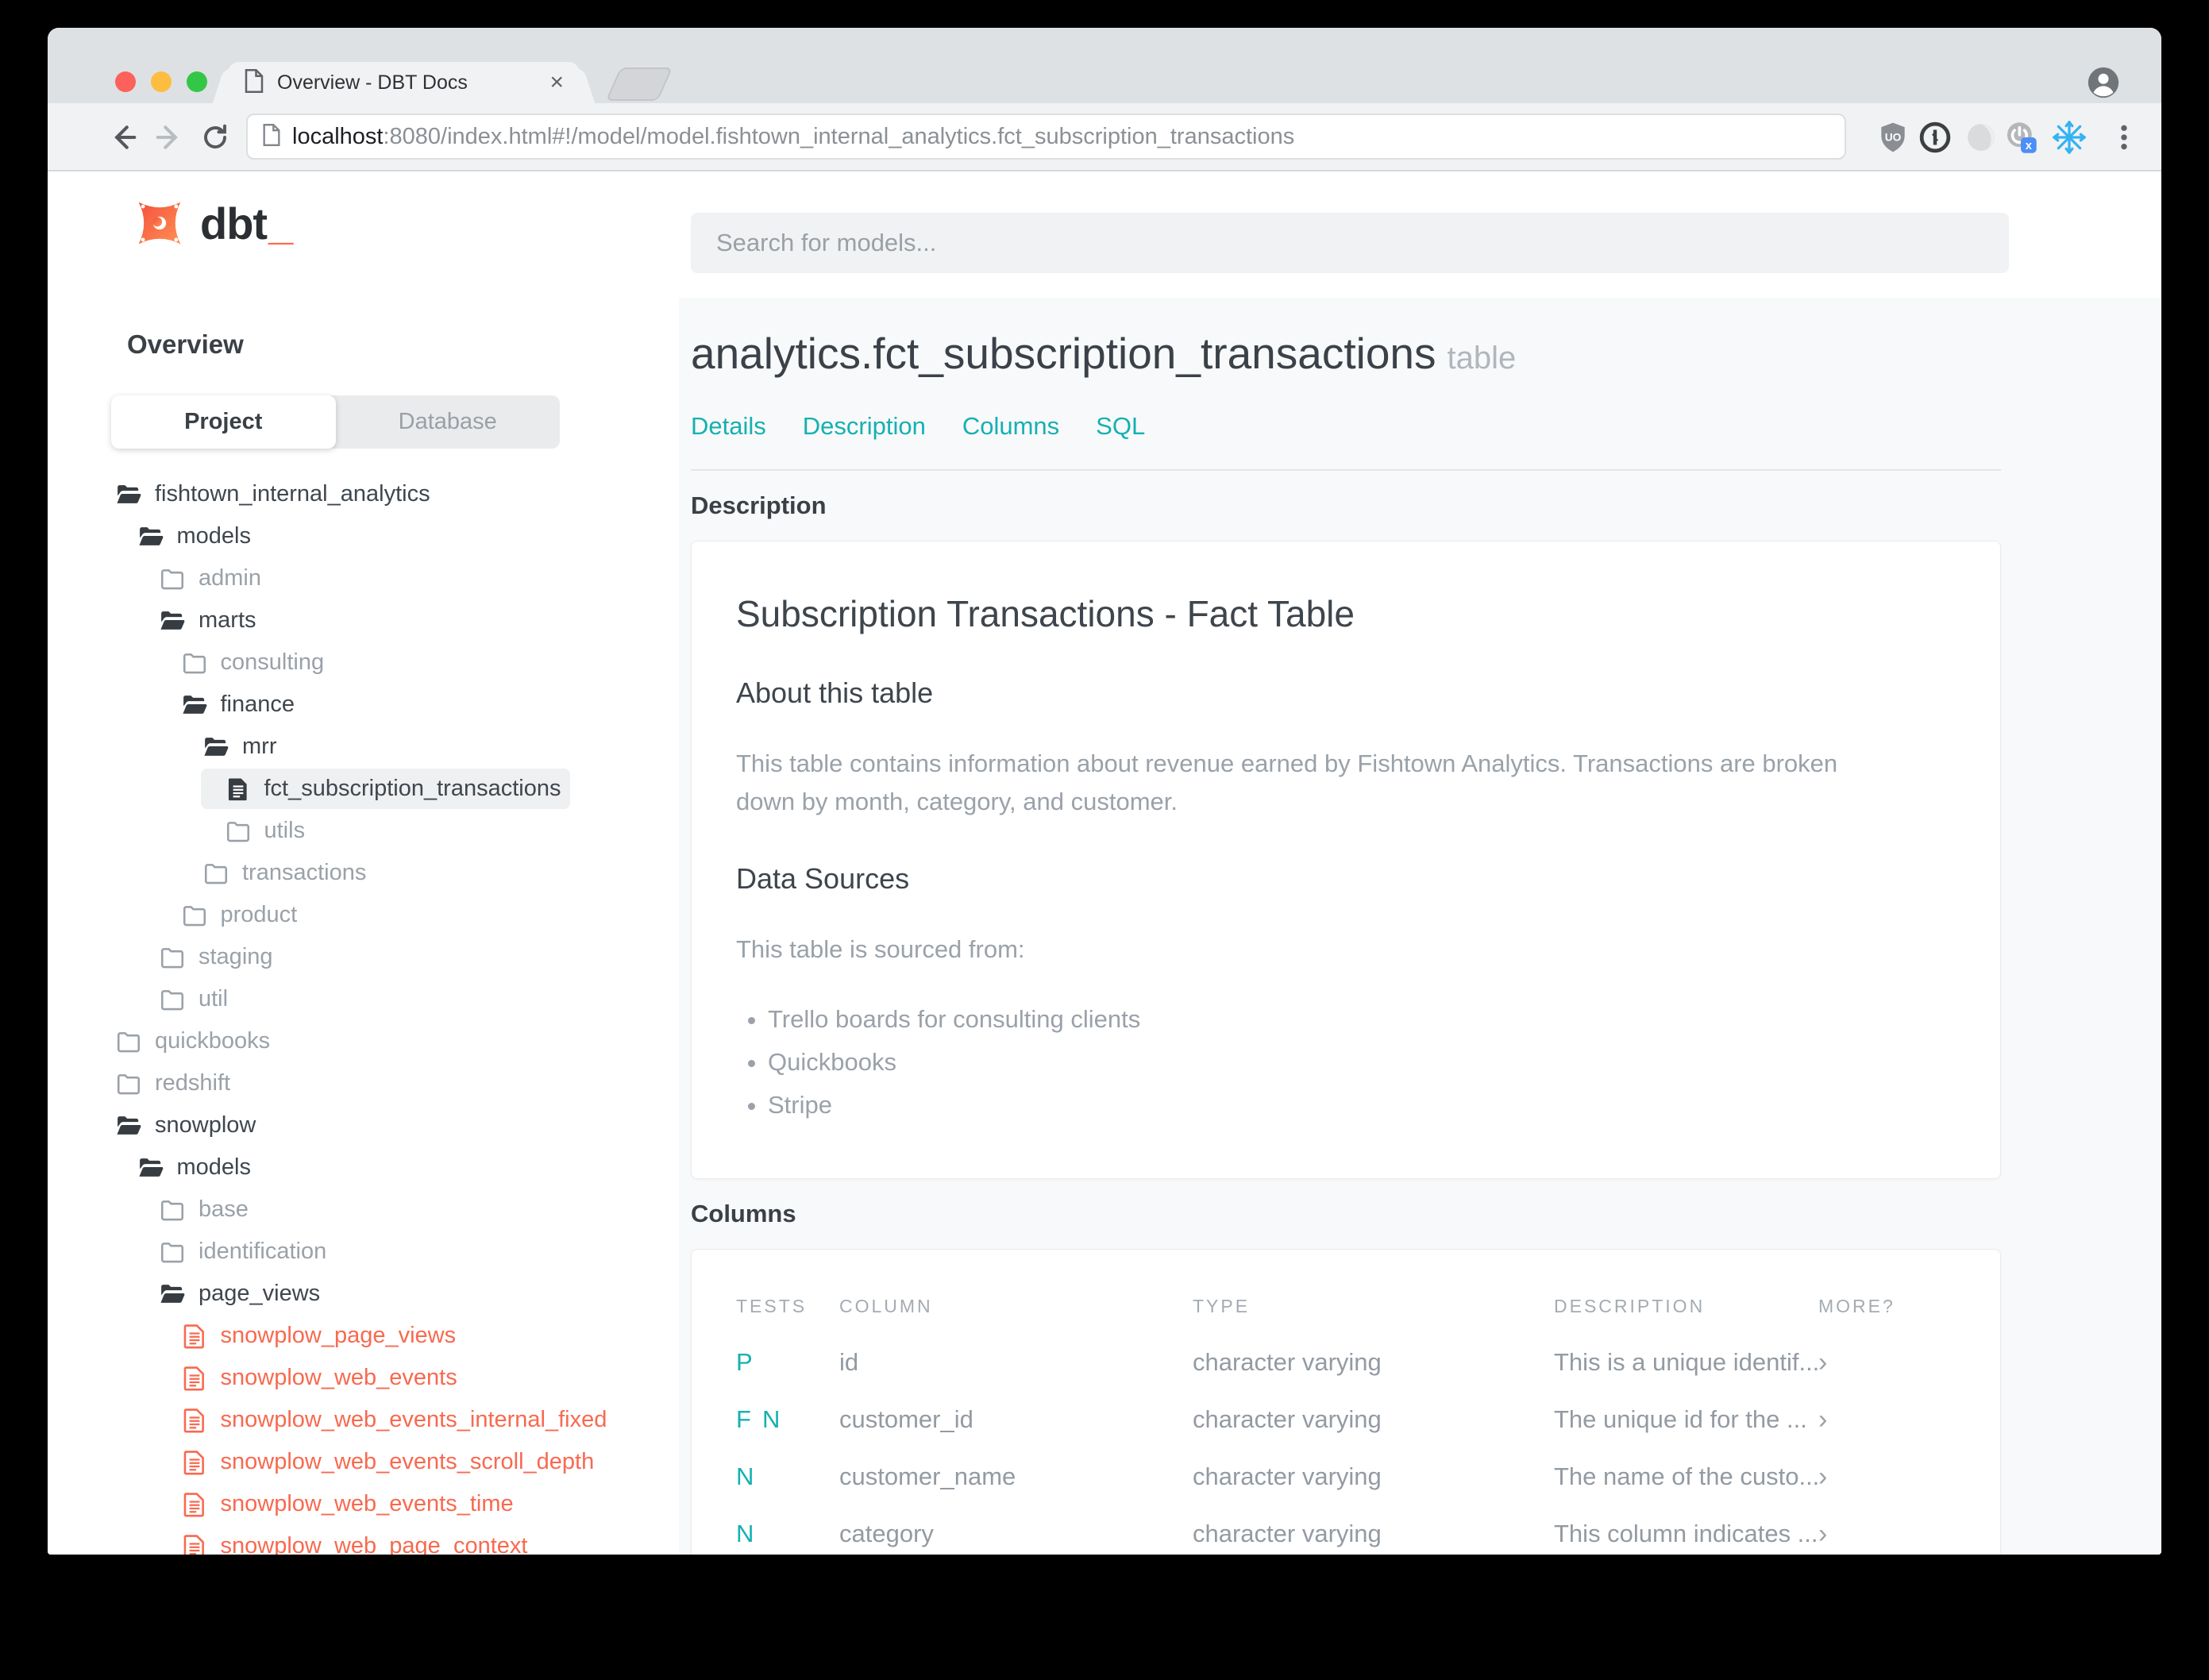 The image size is (2209, 1680). I want to click on sources-intro: This table is sourced from:, so click(881, 950).